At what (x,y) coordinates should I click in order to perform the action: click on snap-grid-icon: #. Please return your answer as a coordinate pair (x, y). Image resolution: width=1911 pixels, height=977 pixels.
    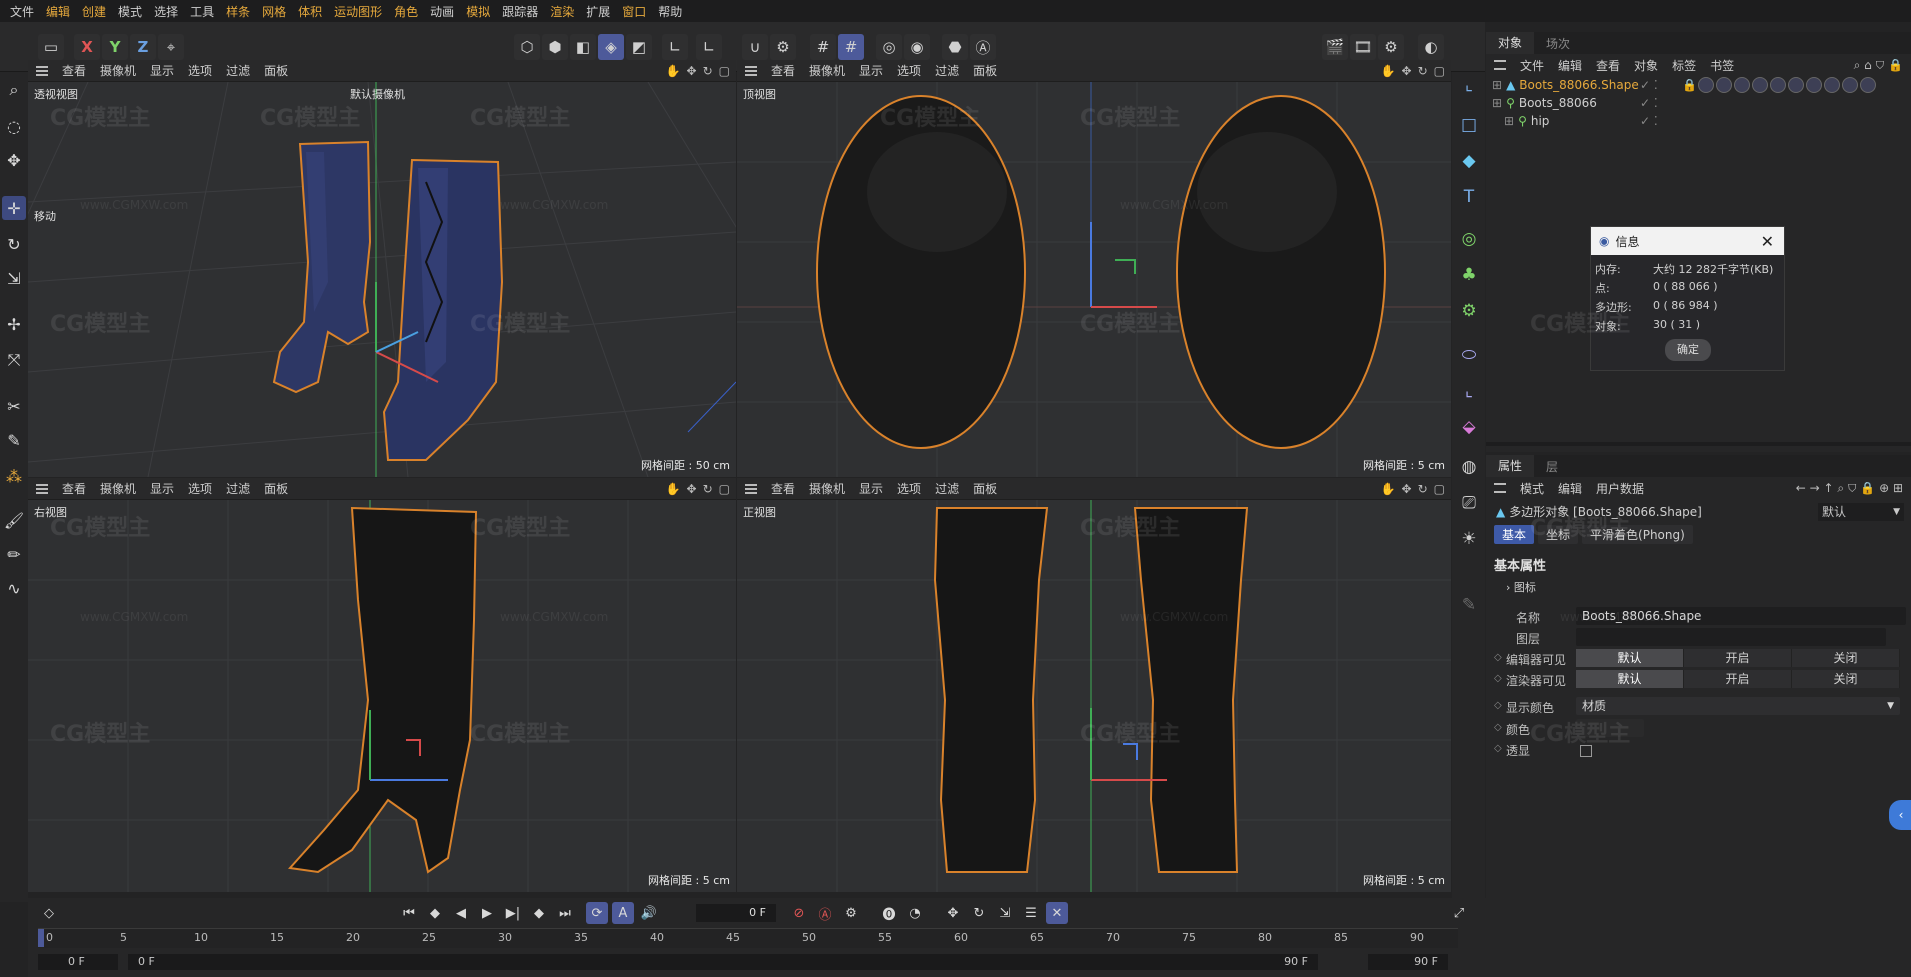
    Looking at the image, I should click on (823, 47).